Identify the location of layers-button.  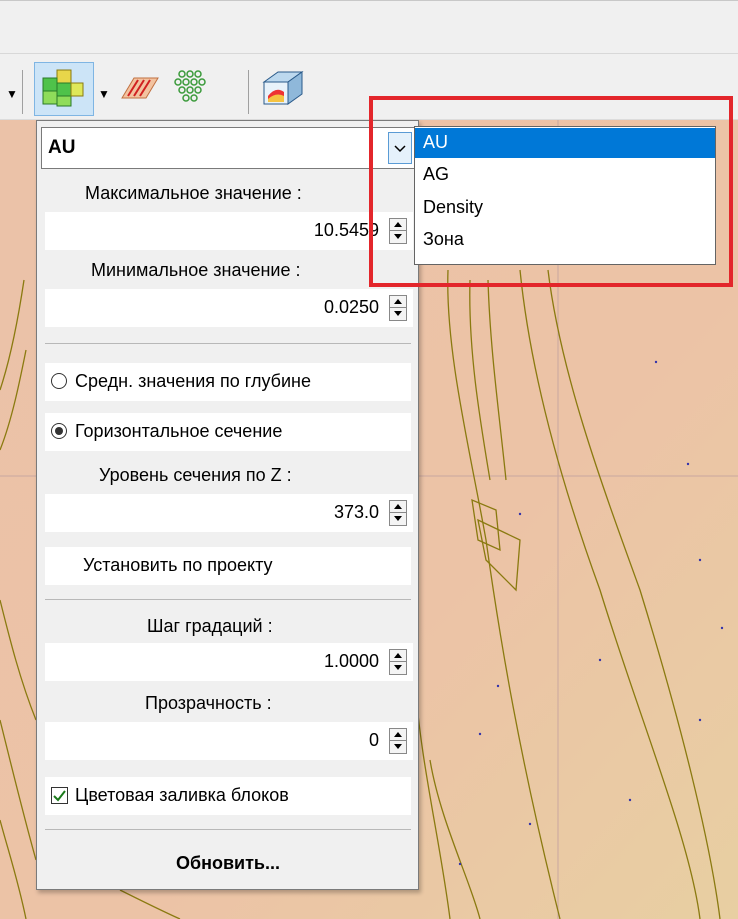
(140, 90).